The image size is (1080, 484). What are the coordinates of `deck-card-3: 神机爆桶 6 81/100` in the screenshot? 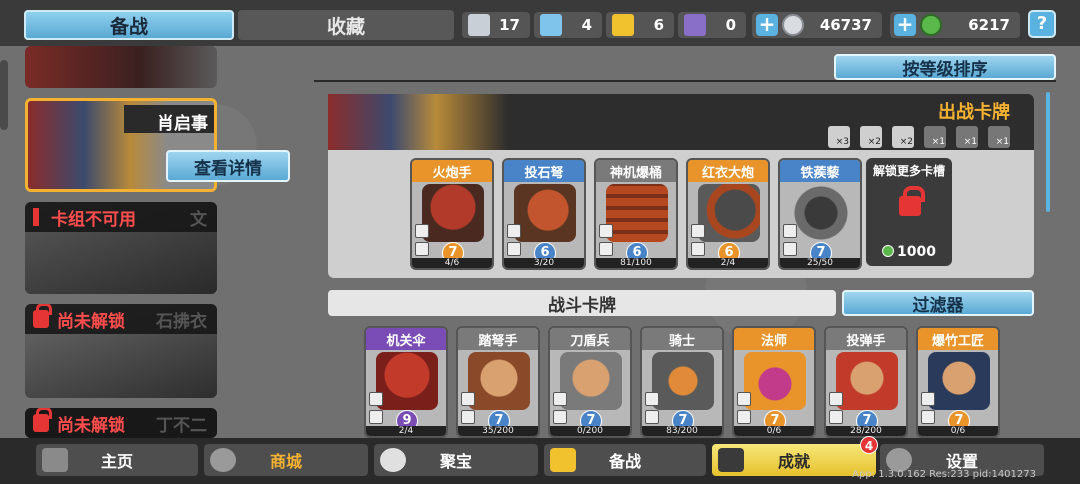 It's located at (636, 214).